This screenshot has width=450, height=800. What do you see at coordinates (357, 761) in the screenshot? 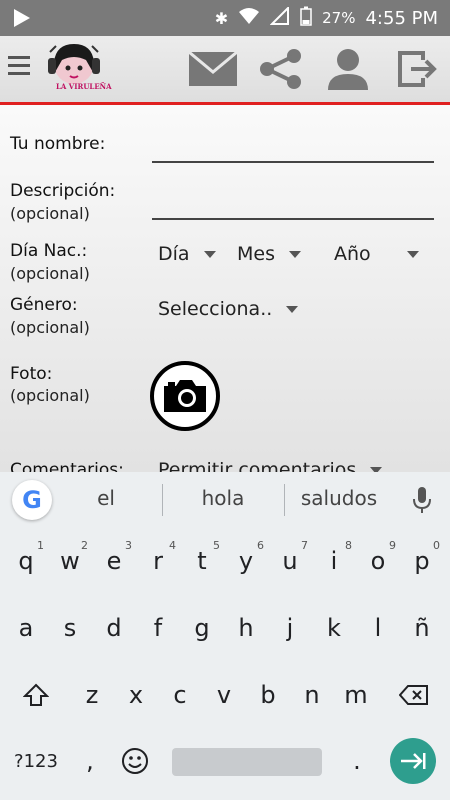
I see `period-key: .` at bounding box center [357, 761].